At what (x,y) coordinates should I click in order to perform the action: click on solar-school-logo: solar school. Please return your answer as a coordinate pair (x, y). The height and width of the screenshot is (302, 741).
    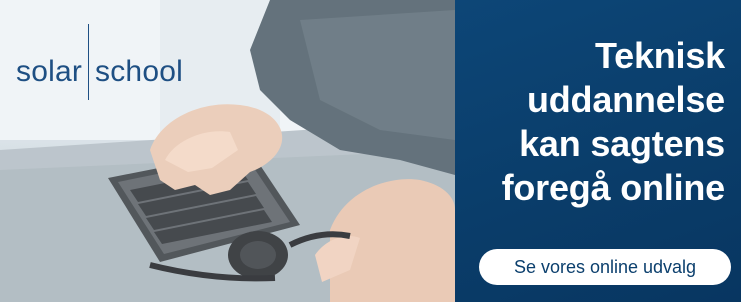
    Looking at the image, I should click on (99, 62).